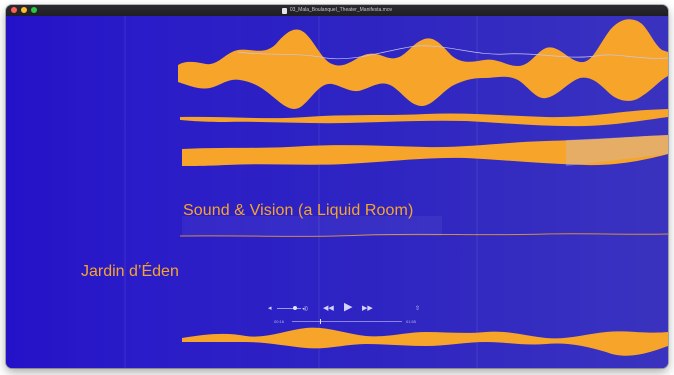 This screenshot has width=674, height=375. I want to click on album-title: Jardin d’Éden, so click(130, 271).